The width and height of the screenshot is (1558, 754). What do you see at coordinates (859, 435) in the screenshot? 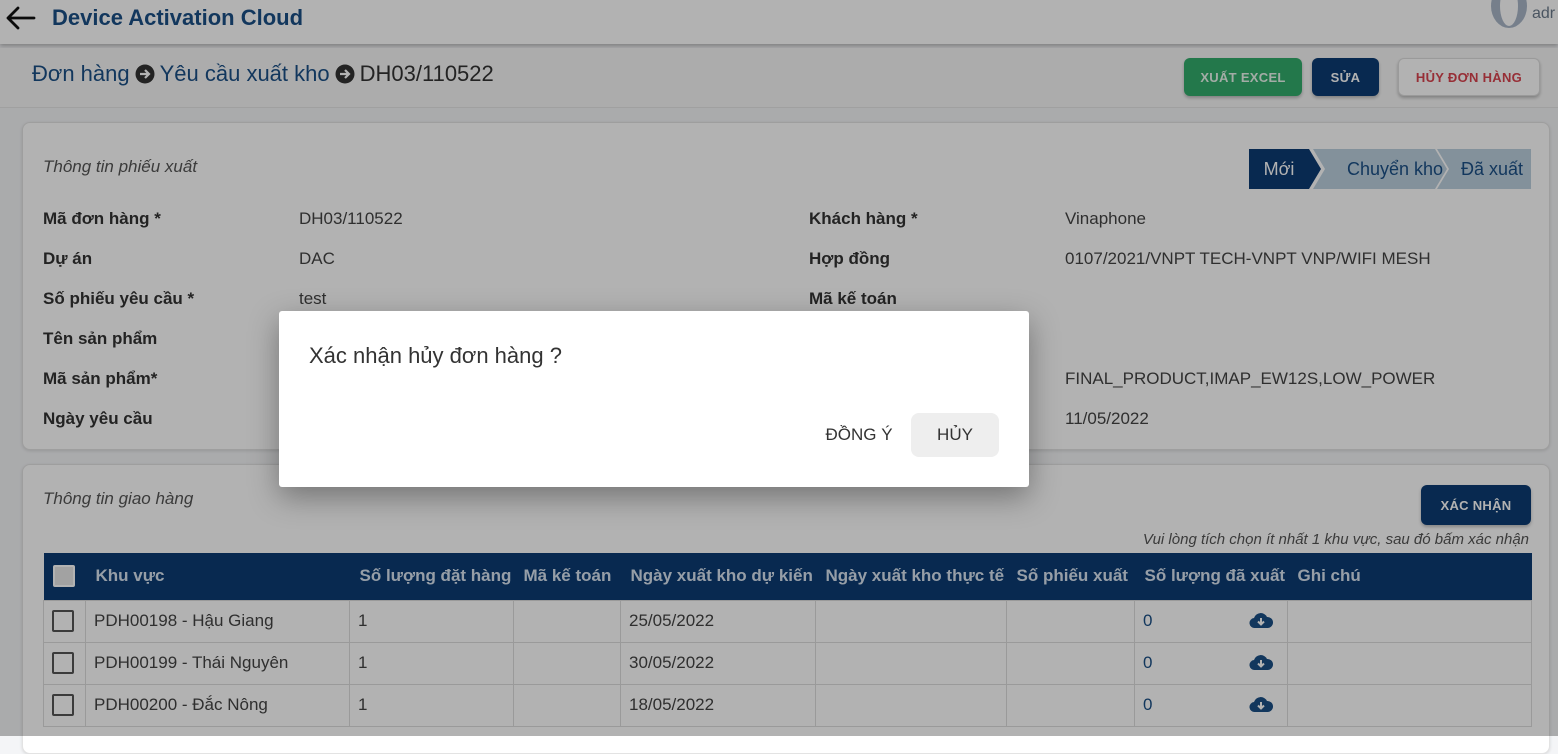
I see `dialog-agree-button: ĐỒNG Ý` at bounding box center [859, 435].